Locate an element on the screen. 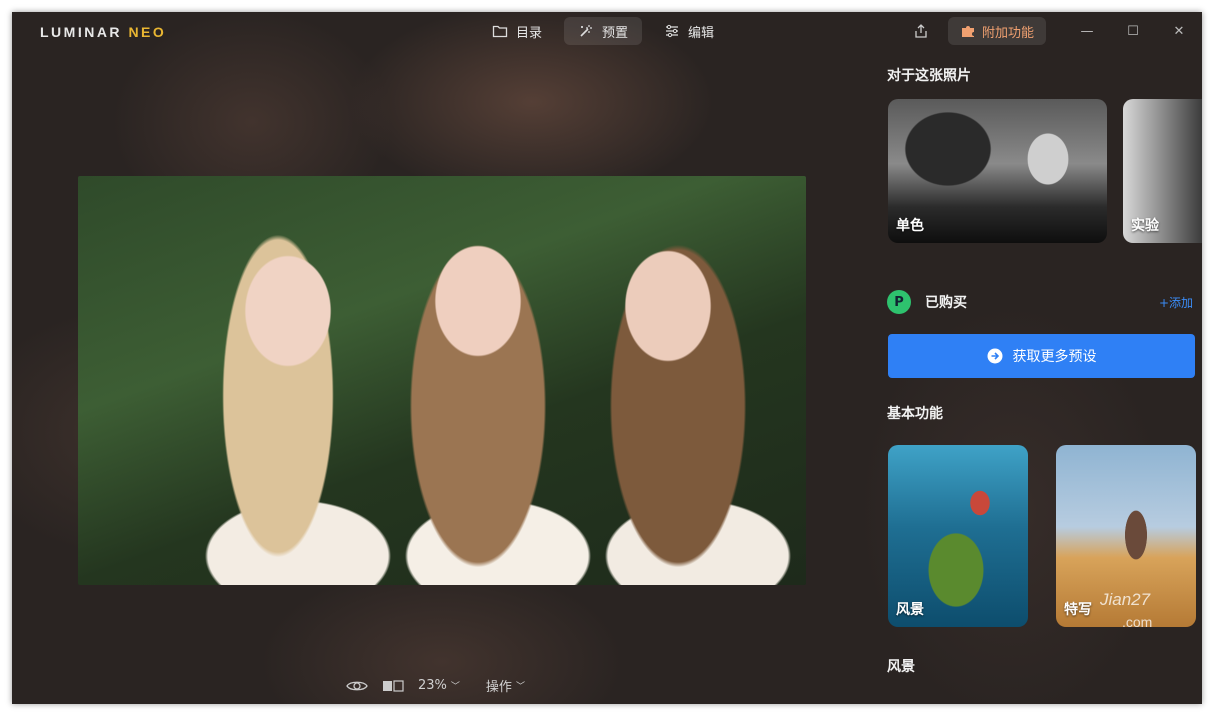 Image resolution: width=1224 pixels, height=724 pixels. preset-card-landscape: 风景 is located at coordinates (958, 536).